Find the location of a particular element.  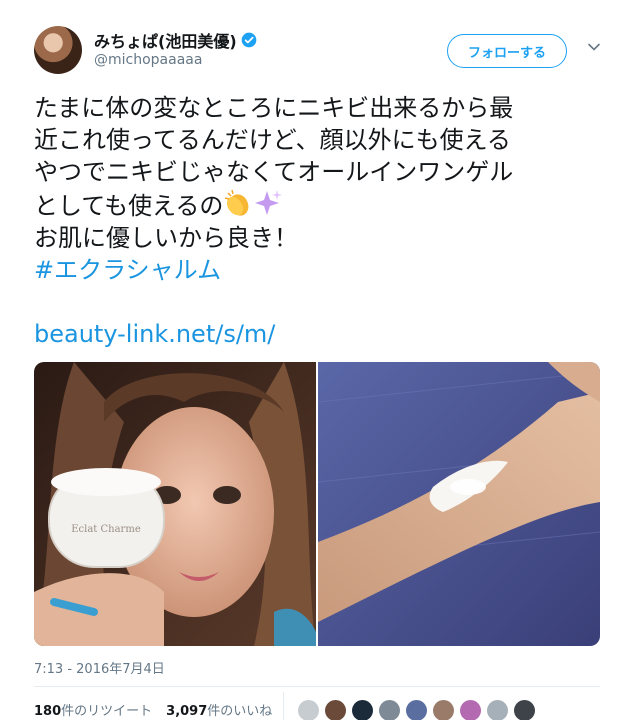

like-count: 3,097 is located at coordinates (187, 711).